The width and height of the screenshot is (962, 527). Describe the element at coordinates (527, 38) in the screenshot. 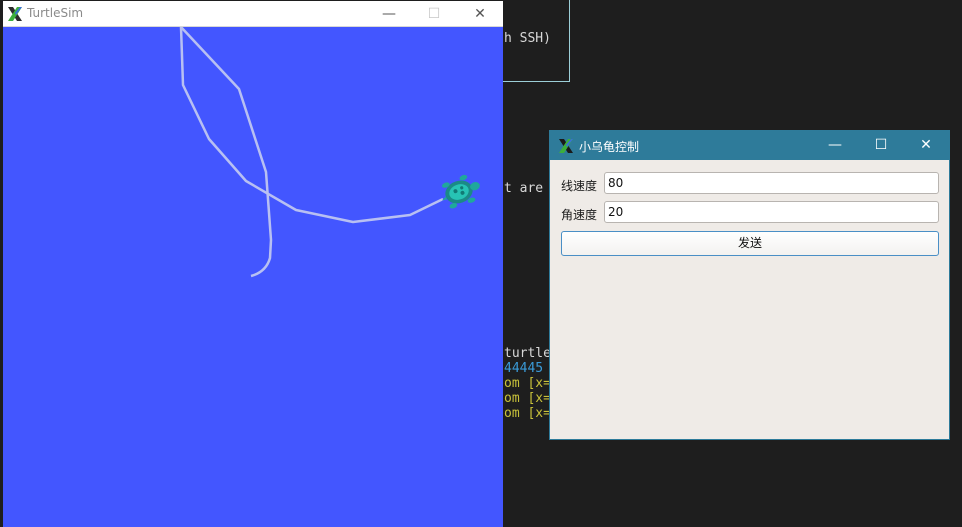

I see `terminal-line: h SSH)` at that location.